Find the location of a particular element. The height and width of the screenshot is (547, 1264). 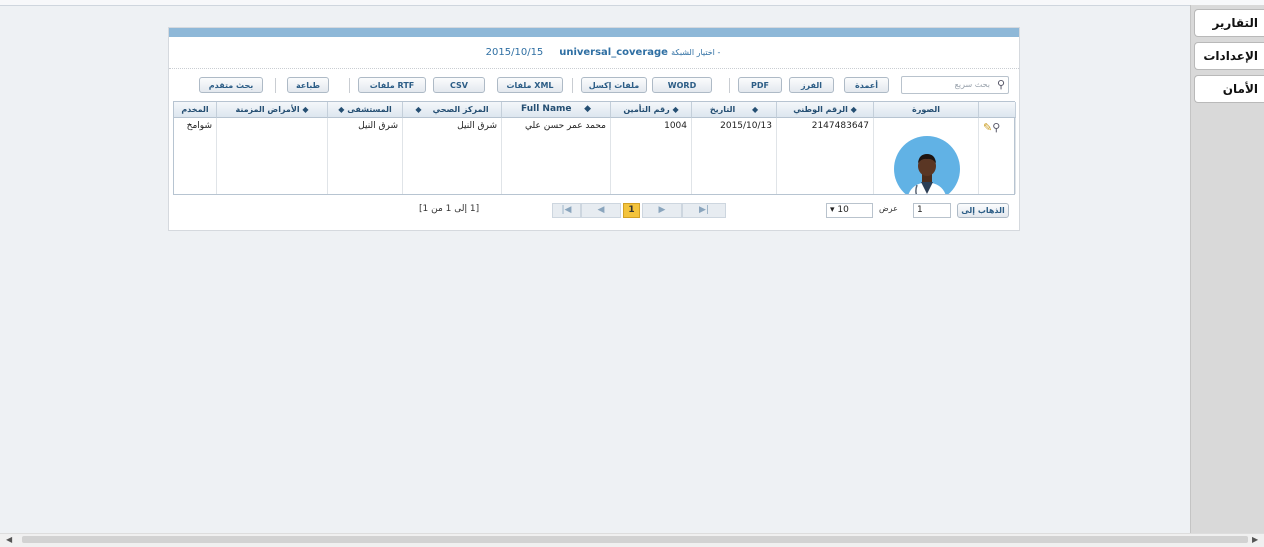

export-csv-button: CSV is located at coordinates (459, 85).